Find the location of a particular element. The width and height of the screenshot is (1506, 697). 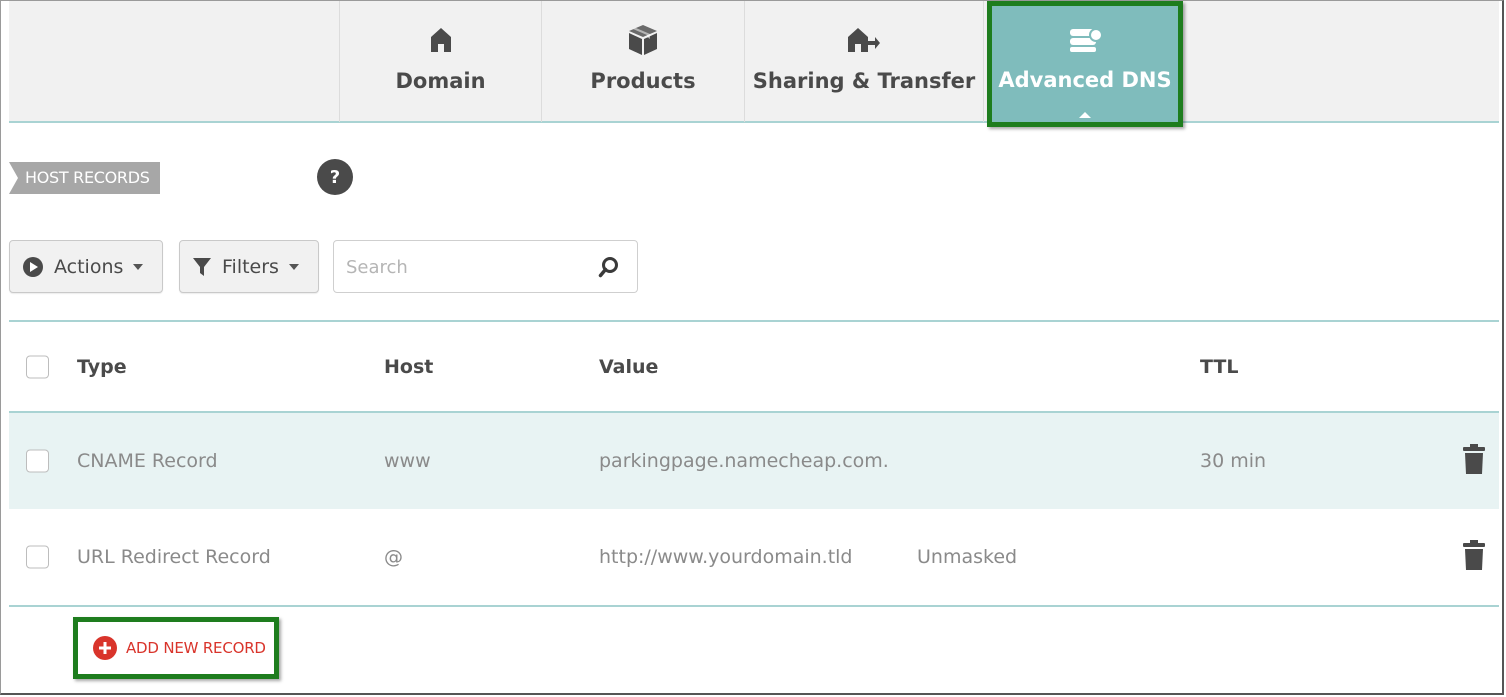

tab-sharing-transfer: Sharing & Transfer is located at coordinates (864, 61).